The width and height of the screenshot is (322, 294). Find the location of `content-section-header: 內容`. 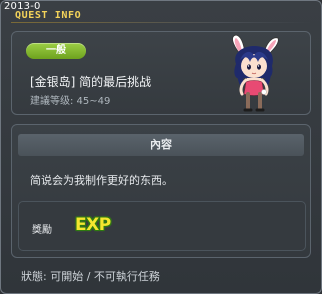

content-section-header: 內容 is located at coordinates (161, 145).